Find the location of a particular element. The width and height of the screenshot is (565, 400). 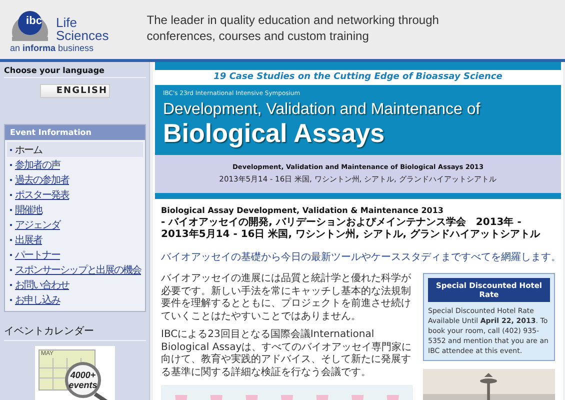

page-heading: Biological Assay Development, Validation & Maintenance 2013 is located at coordinates (302, 210).